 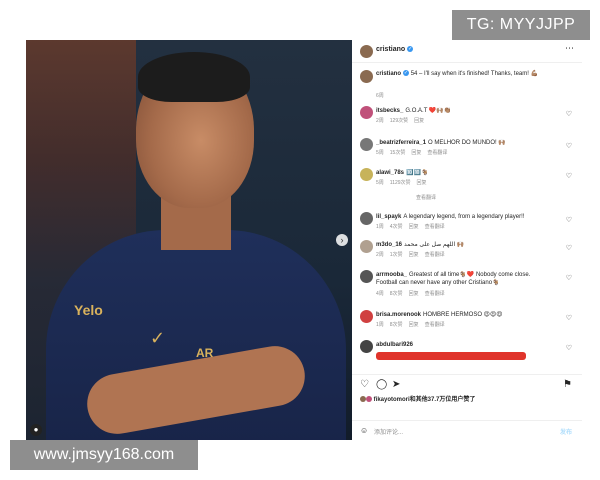 I want to click on comment: itsbecks_ G.O.A.T ❤️🙌🏽👏🏽 2周 129次赞 回复 ♡, so click(x=467, y=117).